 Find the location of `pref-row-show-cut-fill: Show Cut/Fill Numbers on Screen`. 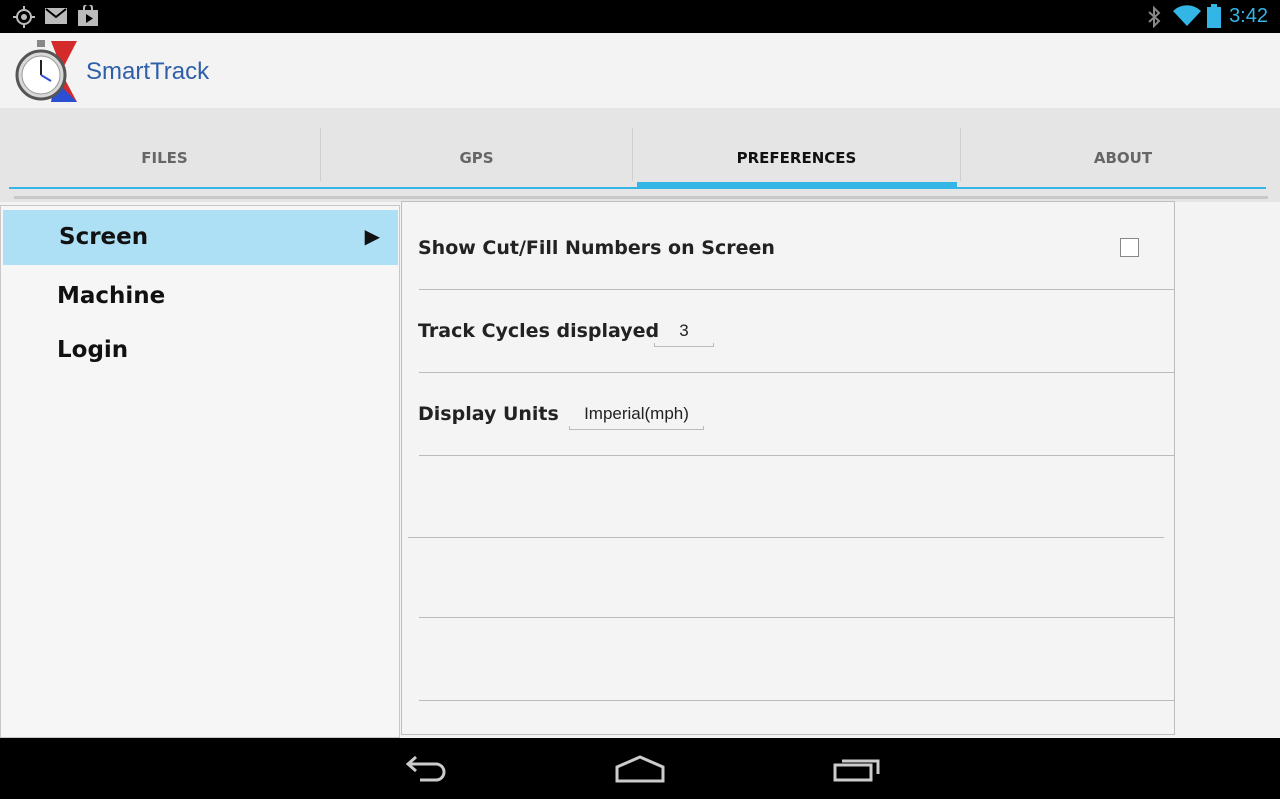

pref-row-show-cut-fill: Show Cut/Fill Numbers on Screen is located at coordinates (788, 245).